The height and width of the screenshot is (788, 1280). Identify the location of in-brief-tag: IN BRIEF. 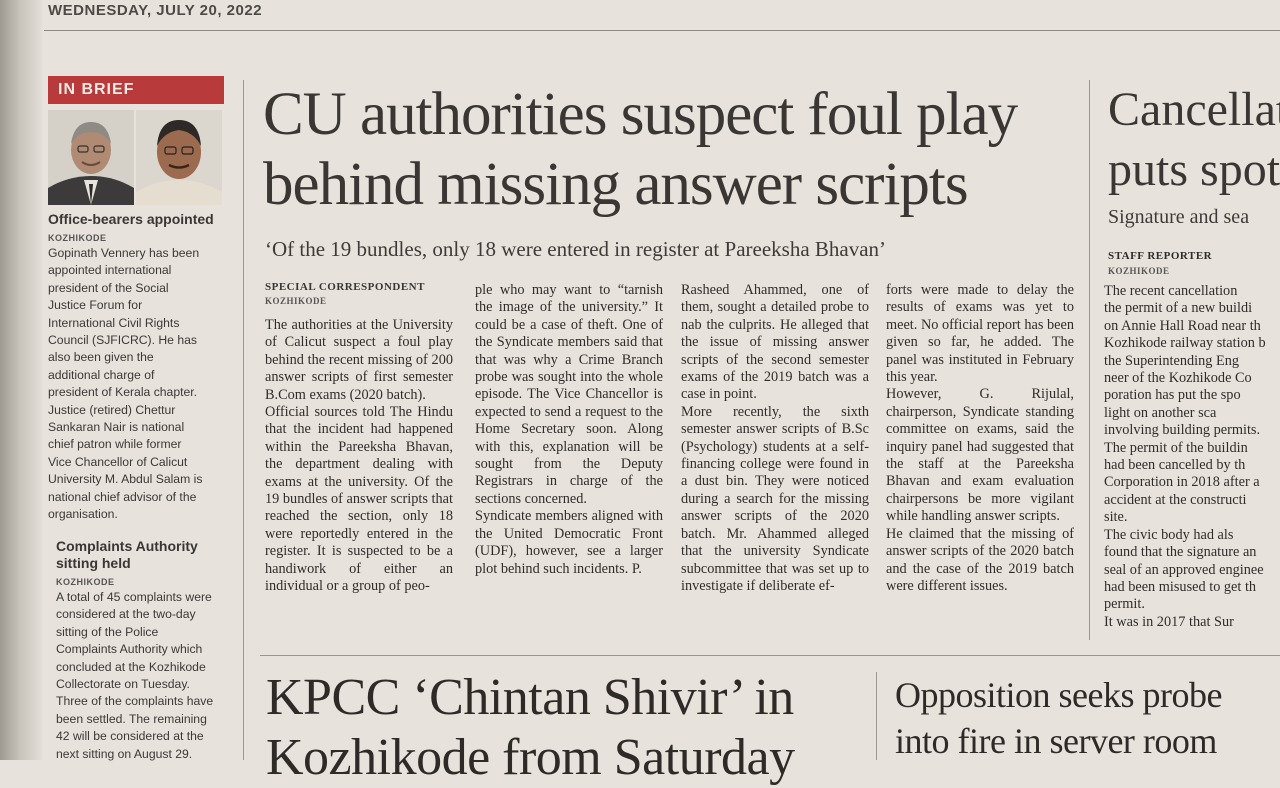
(136, 90).